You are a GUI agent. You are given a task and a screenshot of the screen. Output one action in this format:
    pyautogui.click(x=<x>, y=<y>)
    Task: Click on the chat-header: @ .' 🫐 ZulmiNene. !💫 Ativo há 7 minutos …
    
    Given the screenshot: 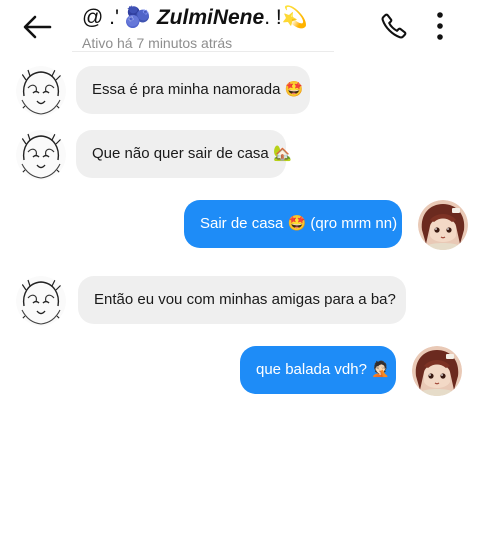 What is the action you would take?
    pyautogui.click(x=240, y=28)
    